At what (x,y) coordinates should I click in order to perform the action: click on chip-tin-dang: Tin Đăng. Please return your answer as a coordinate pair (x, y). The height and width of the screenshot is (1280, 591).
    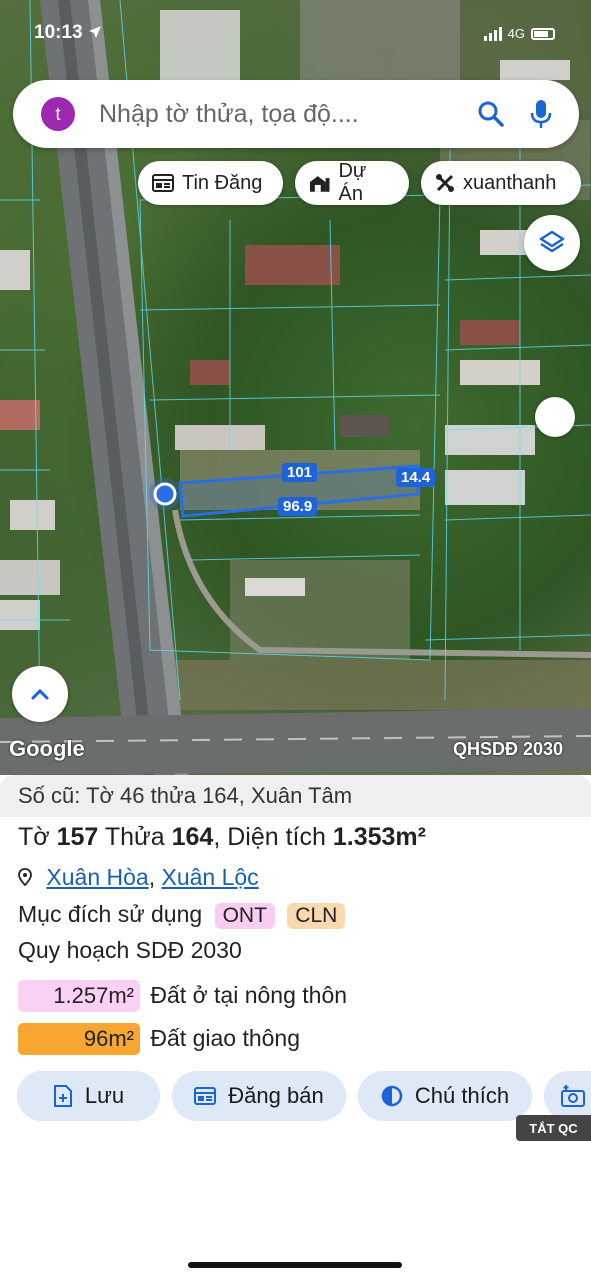
    Looking at the image, I should click on (210, 183).